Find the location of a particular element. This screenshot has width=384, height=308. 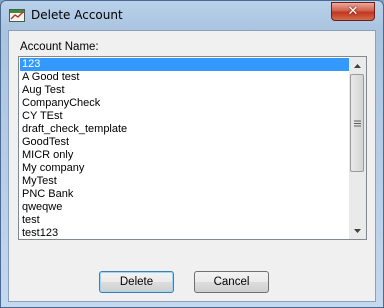

scroll-thumb is located at coordinates (357, 123).